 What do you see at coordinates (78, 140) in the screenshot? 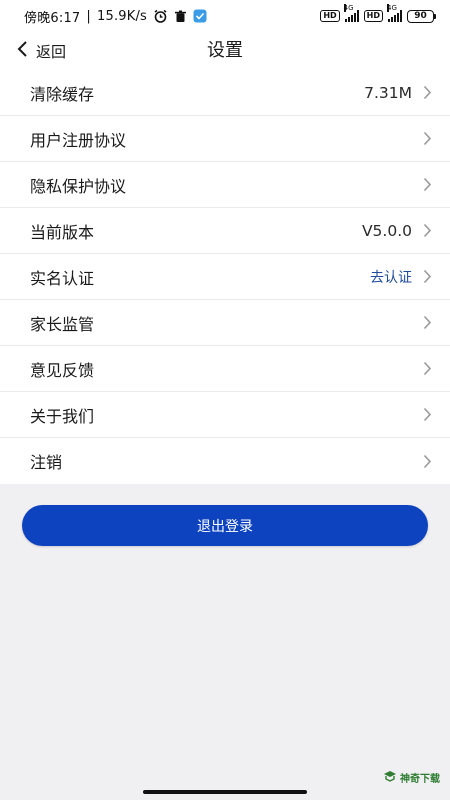
I see `settings-item-label: 用户注册协议` at bounding box center [78, 140].